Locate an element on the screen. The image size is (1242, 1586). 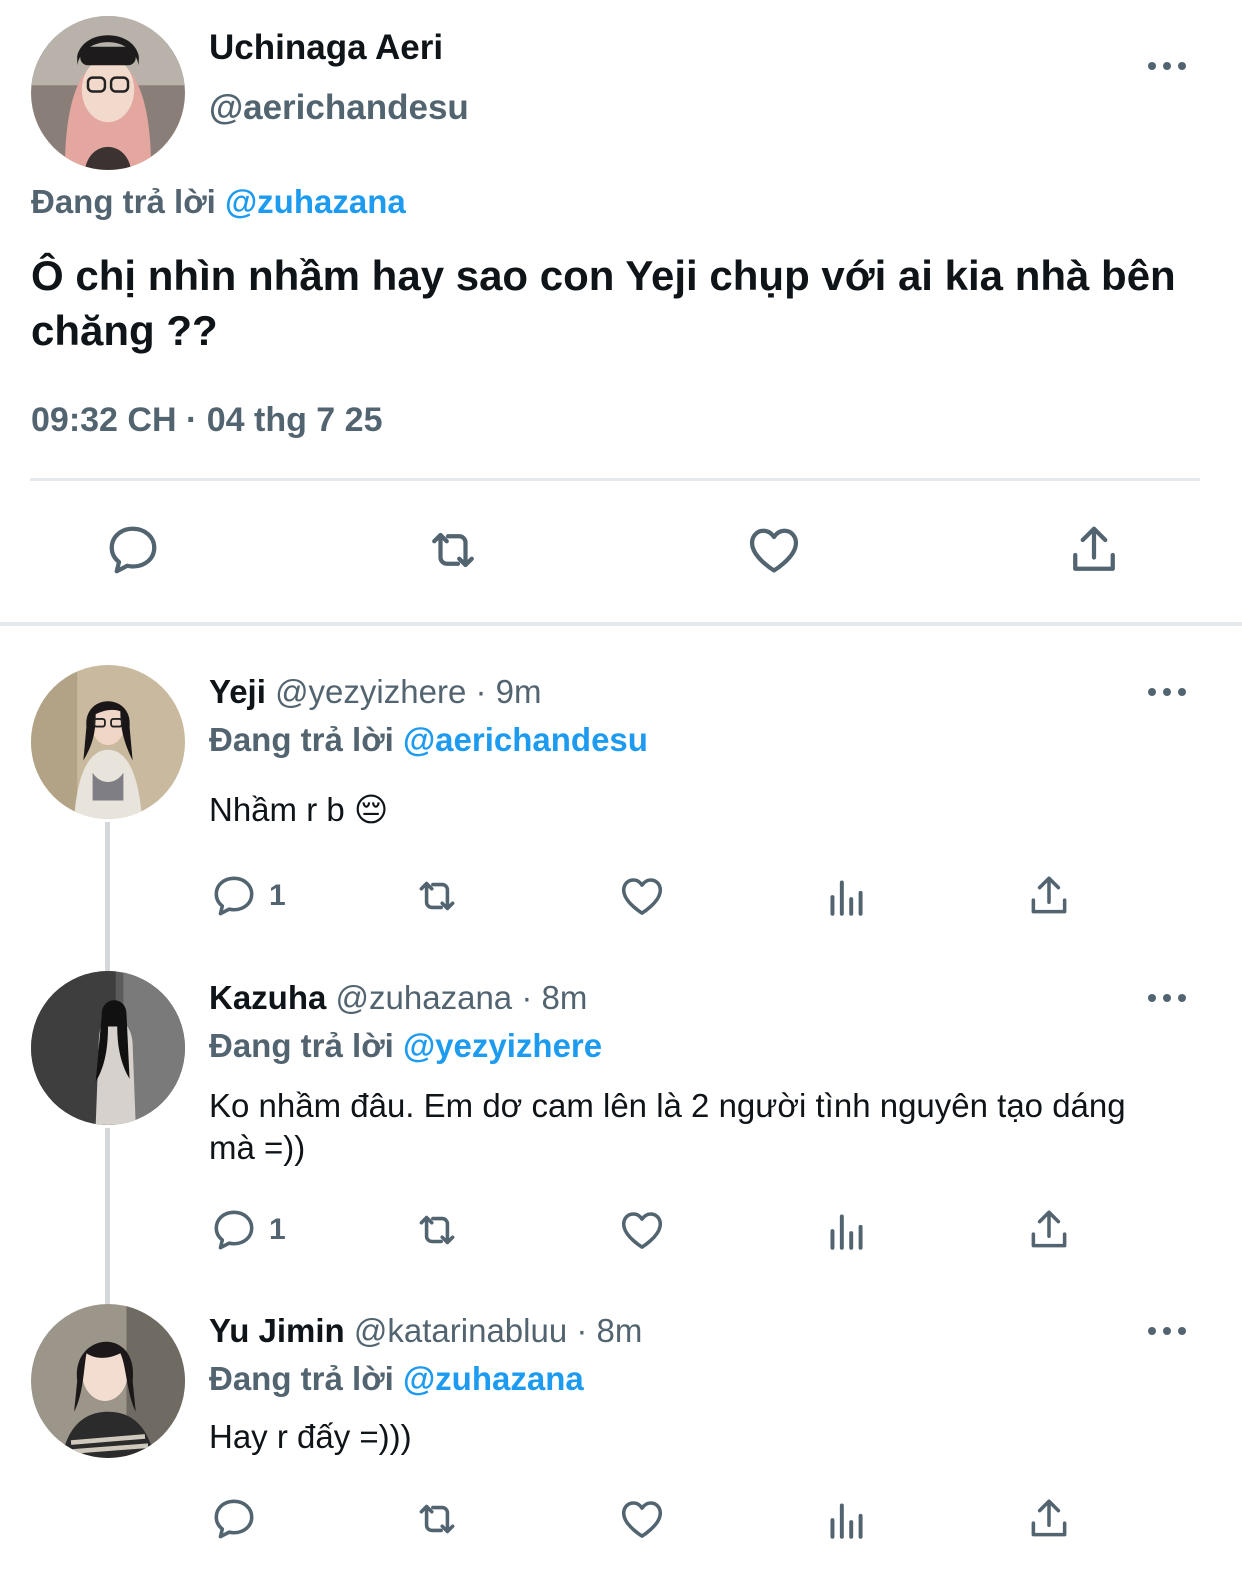
tweet-timestamp: 09:32 CH · 04 thg 7 25 is located at coordinates (206, 420).